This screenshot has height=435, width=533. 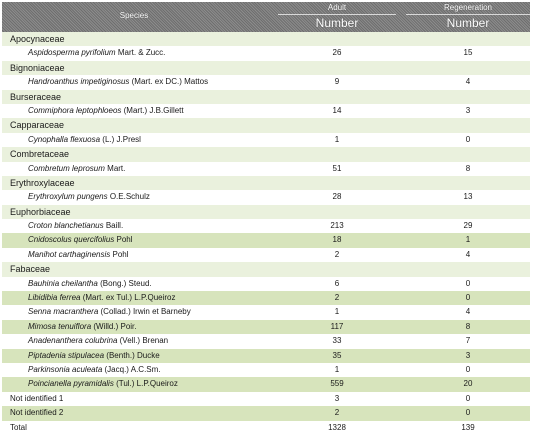 I want to click on adult-count: 26, so click(x=337, y=53).